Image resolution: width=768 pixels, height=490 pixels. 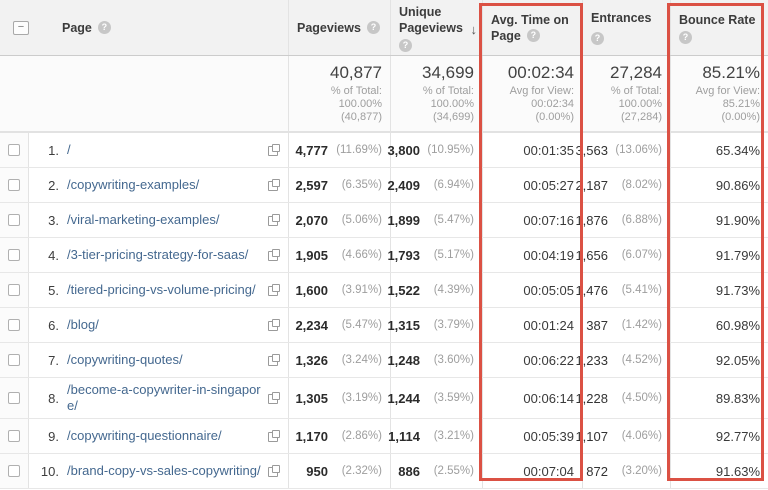 What do you see at coordinates (311, 398) in the screenshot?
I see `pageviews-value: 1,305` at bounding box center [311, 398].